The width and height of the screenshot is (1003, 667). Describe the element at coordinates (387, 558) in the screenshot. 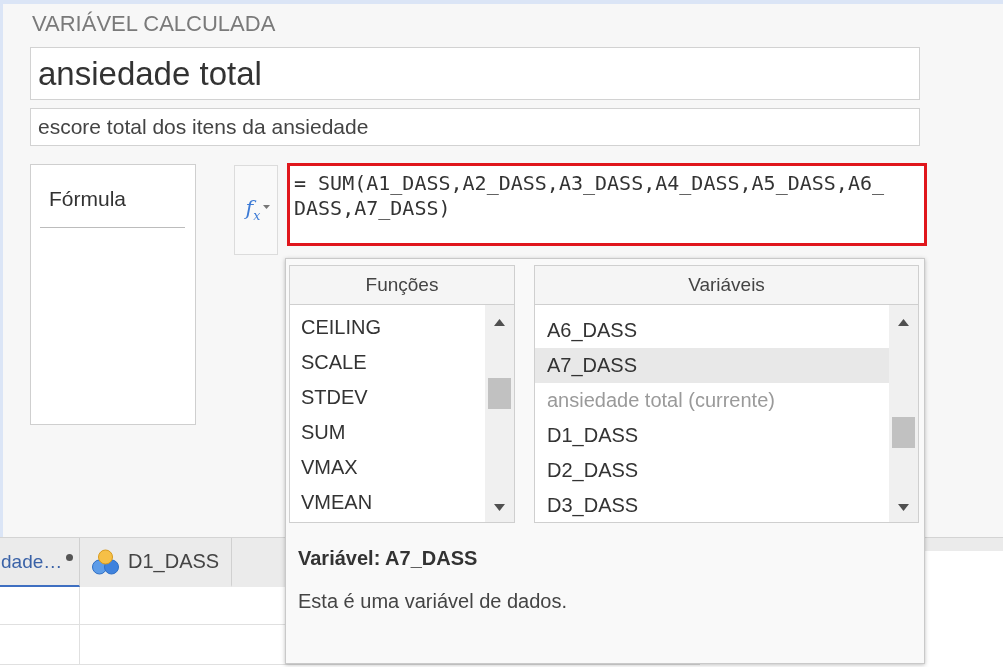

I see `info-title: Variável: A7_DASS` at that location.